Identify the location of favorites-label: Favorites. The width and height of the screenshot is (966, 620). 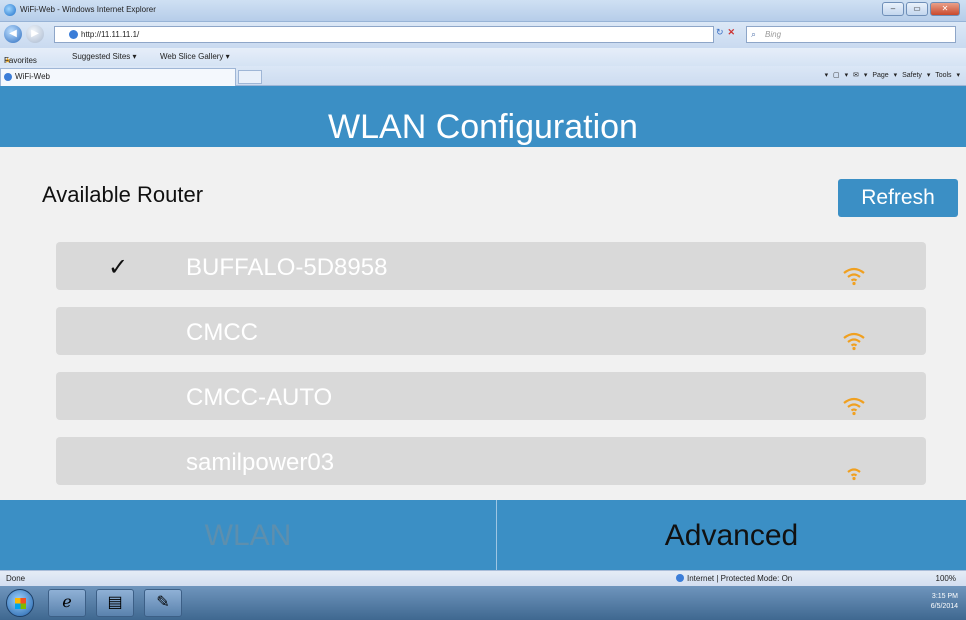
(20, 60).